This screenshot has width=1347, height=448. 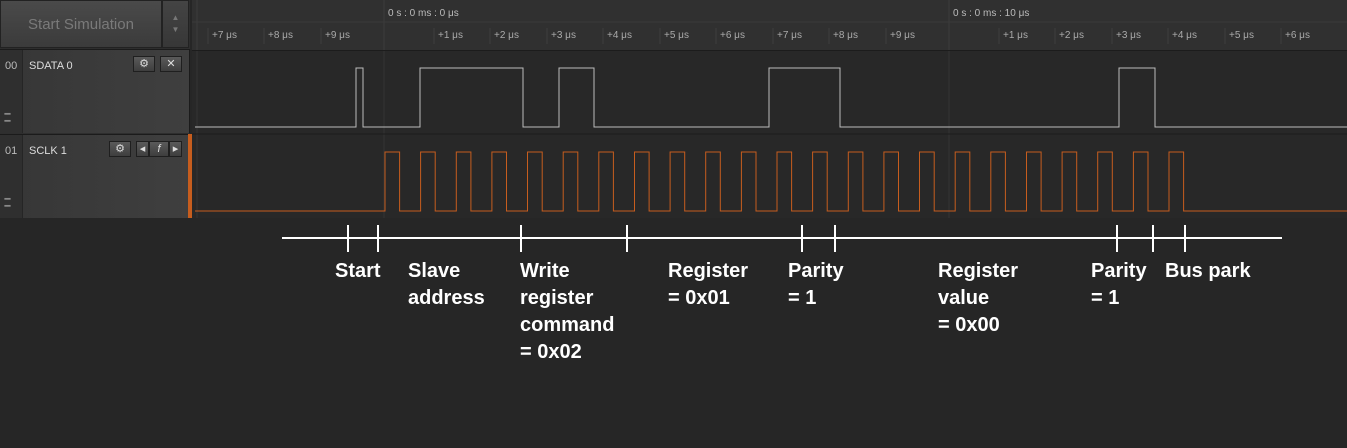 What do you see at coordinates (782, 238) in the screenshot?
I see `annotation-timeline` at bounding box center [782, 238].